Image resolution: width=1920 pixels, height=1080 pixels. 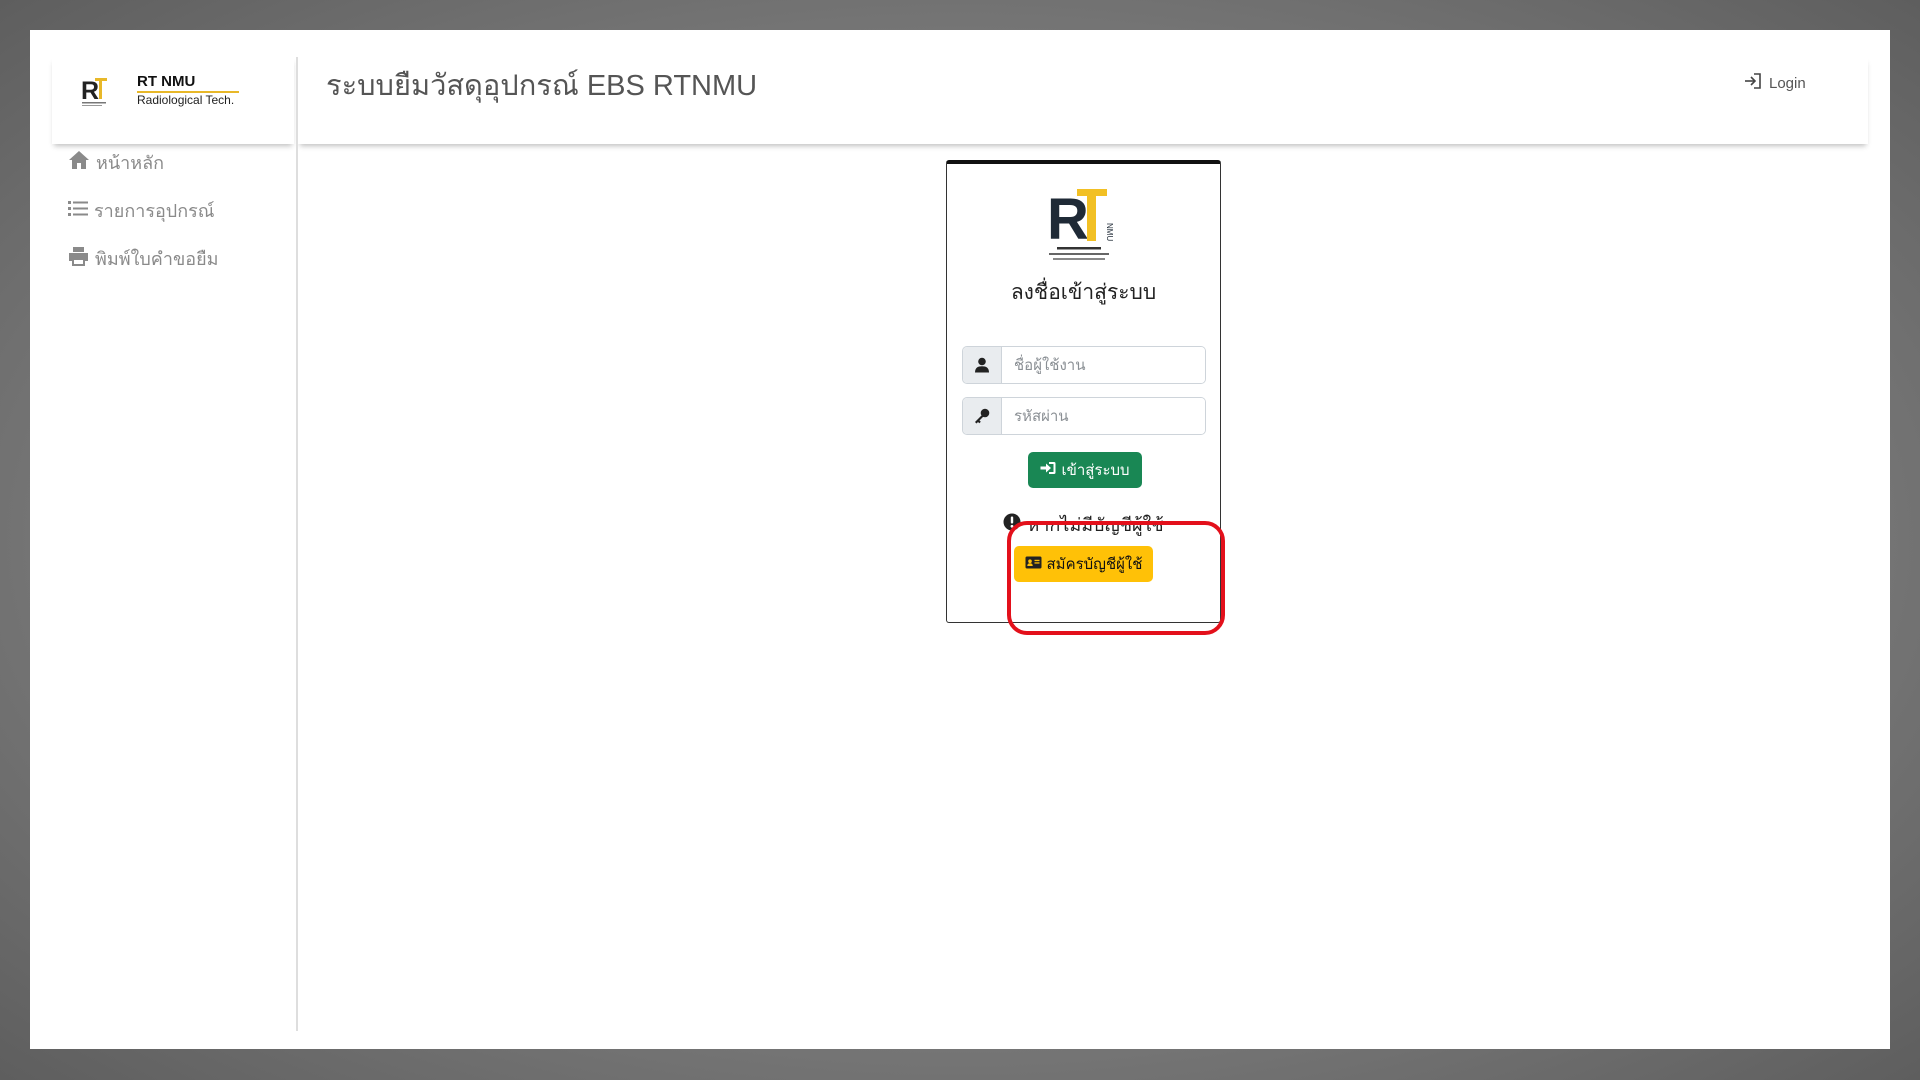 I want to click on user-icon, so click(x=982, y=365).